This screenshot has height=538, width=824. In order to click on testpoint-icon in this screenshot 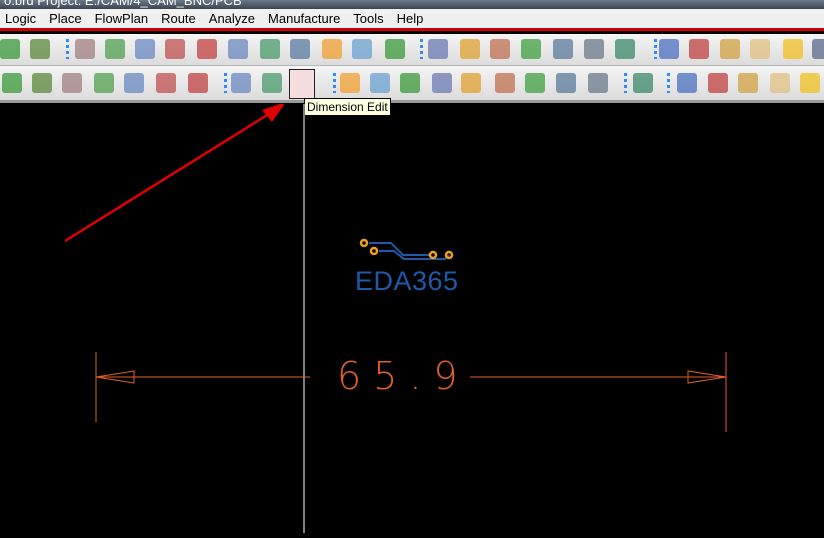, I will do `click(566, 83)`.